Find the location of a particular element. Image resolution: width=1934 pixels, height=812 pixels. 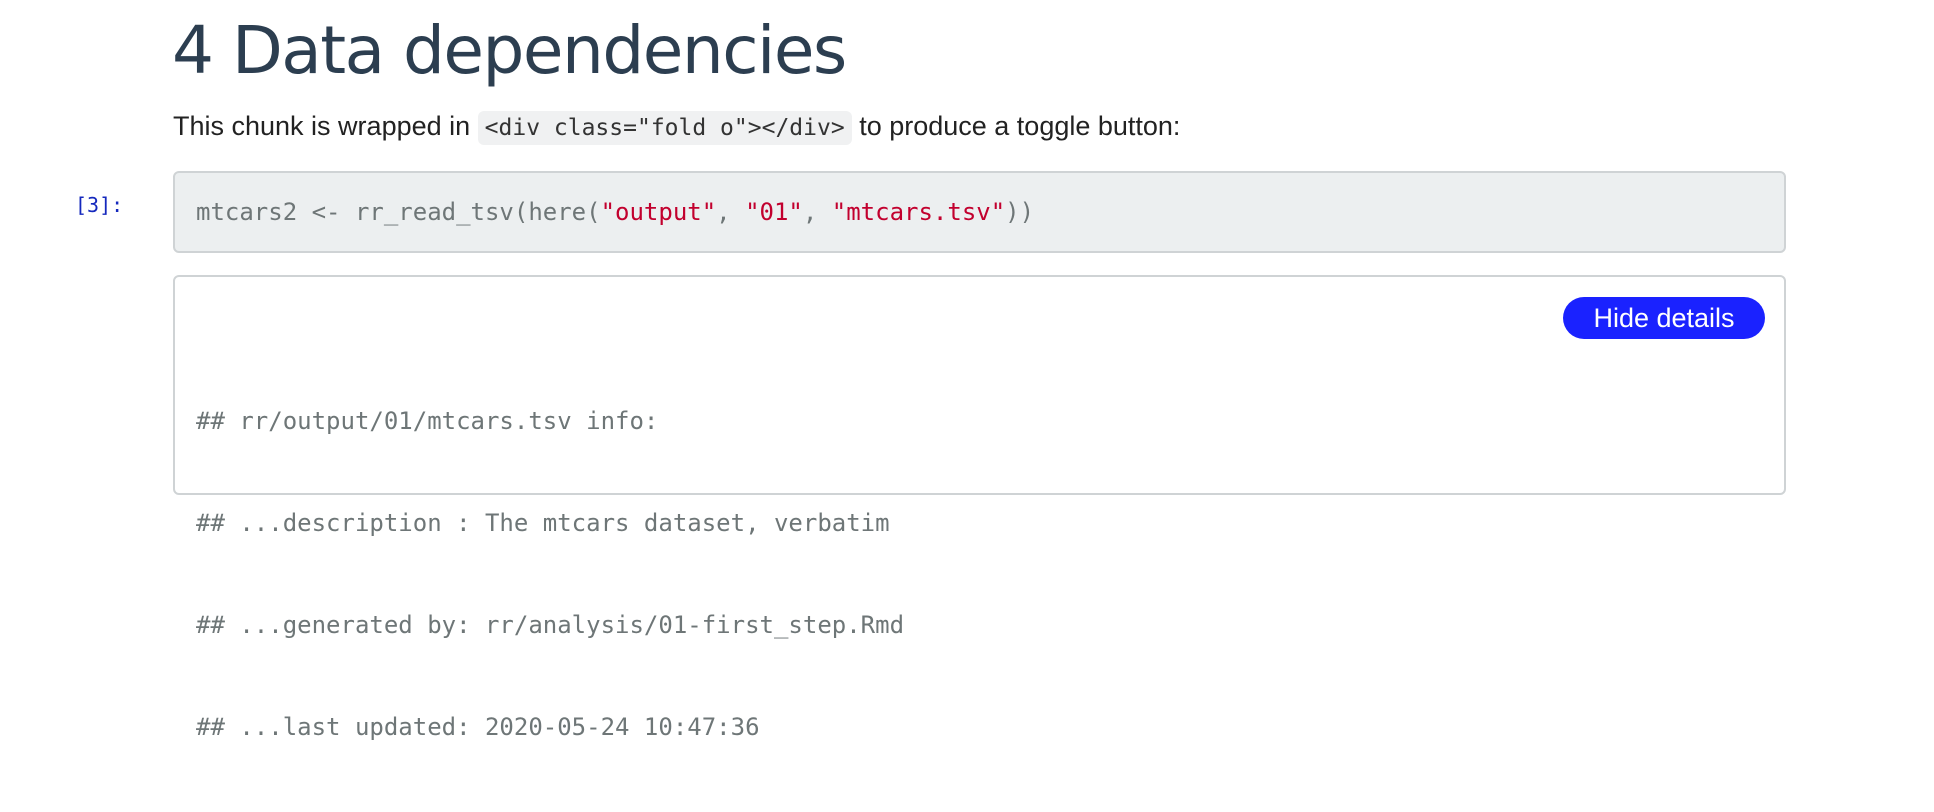

hide-details-button: Hide details is located at coordinates (1664, 318).